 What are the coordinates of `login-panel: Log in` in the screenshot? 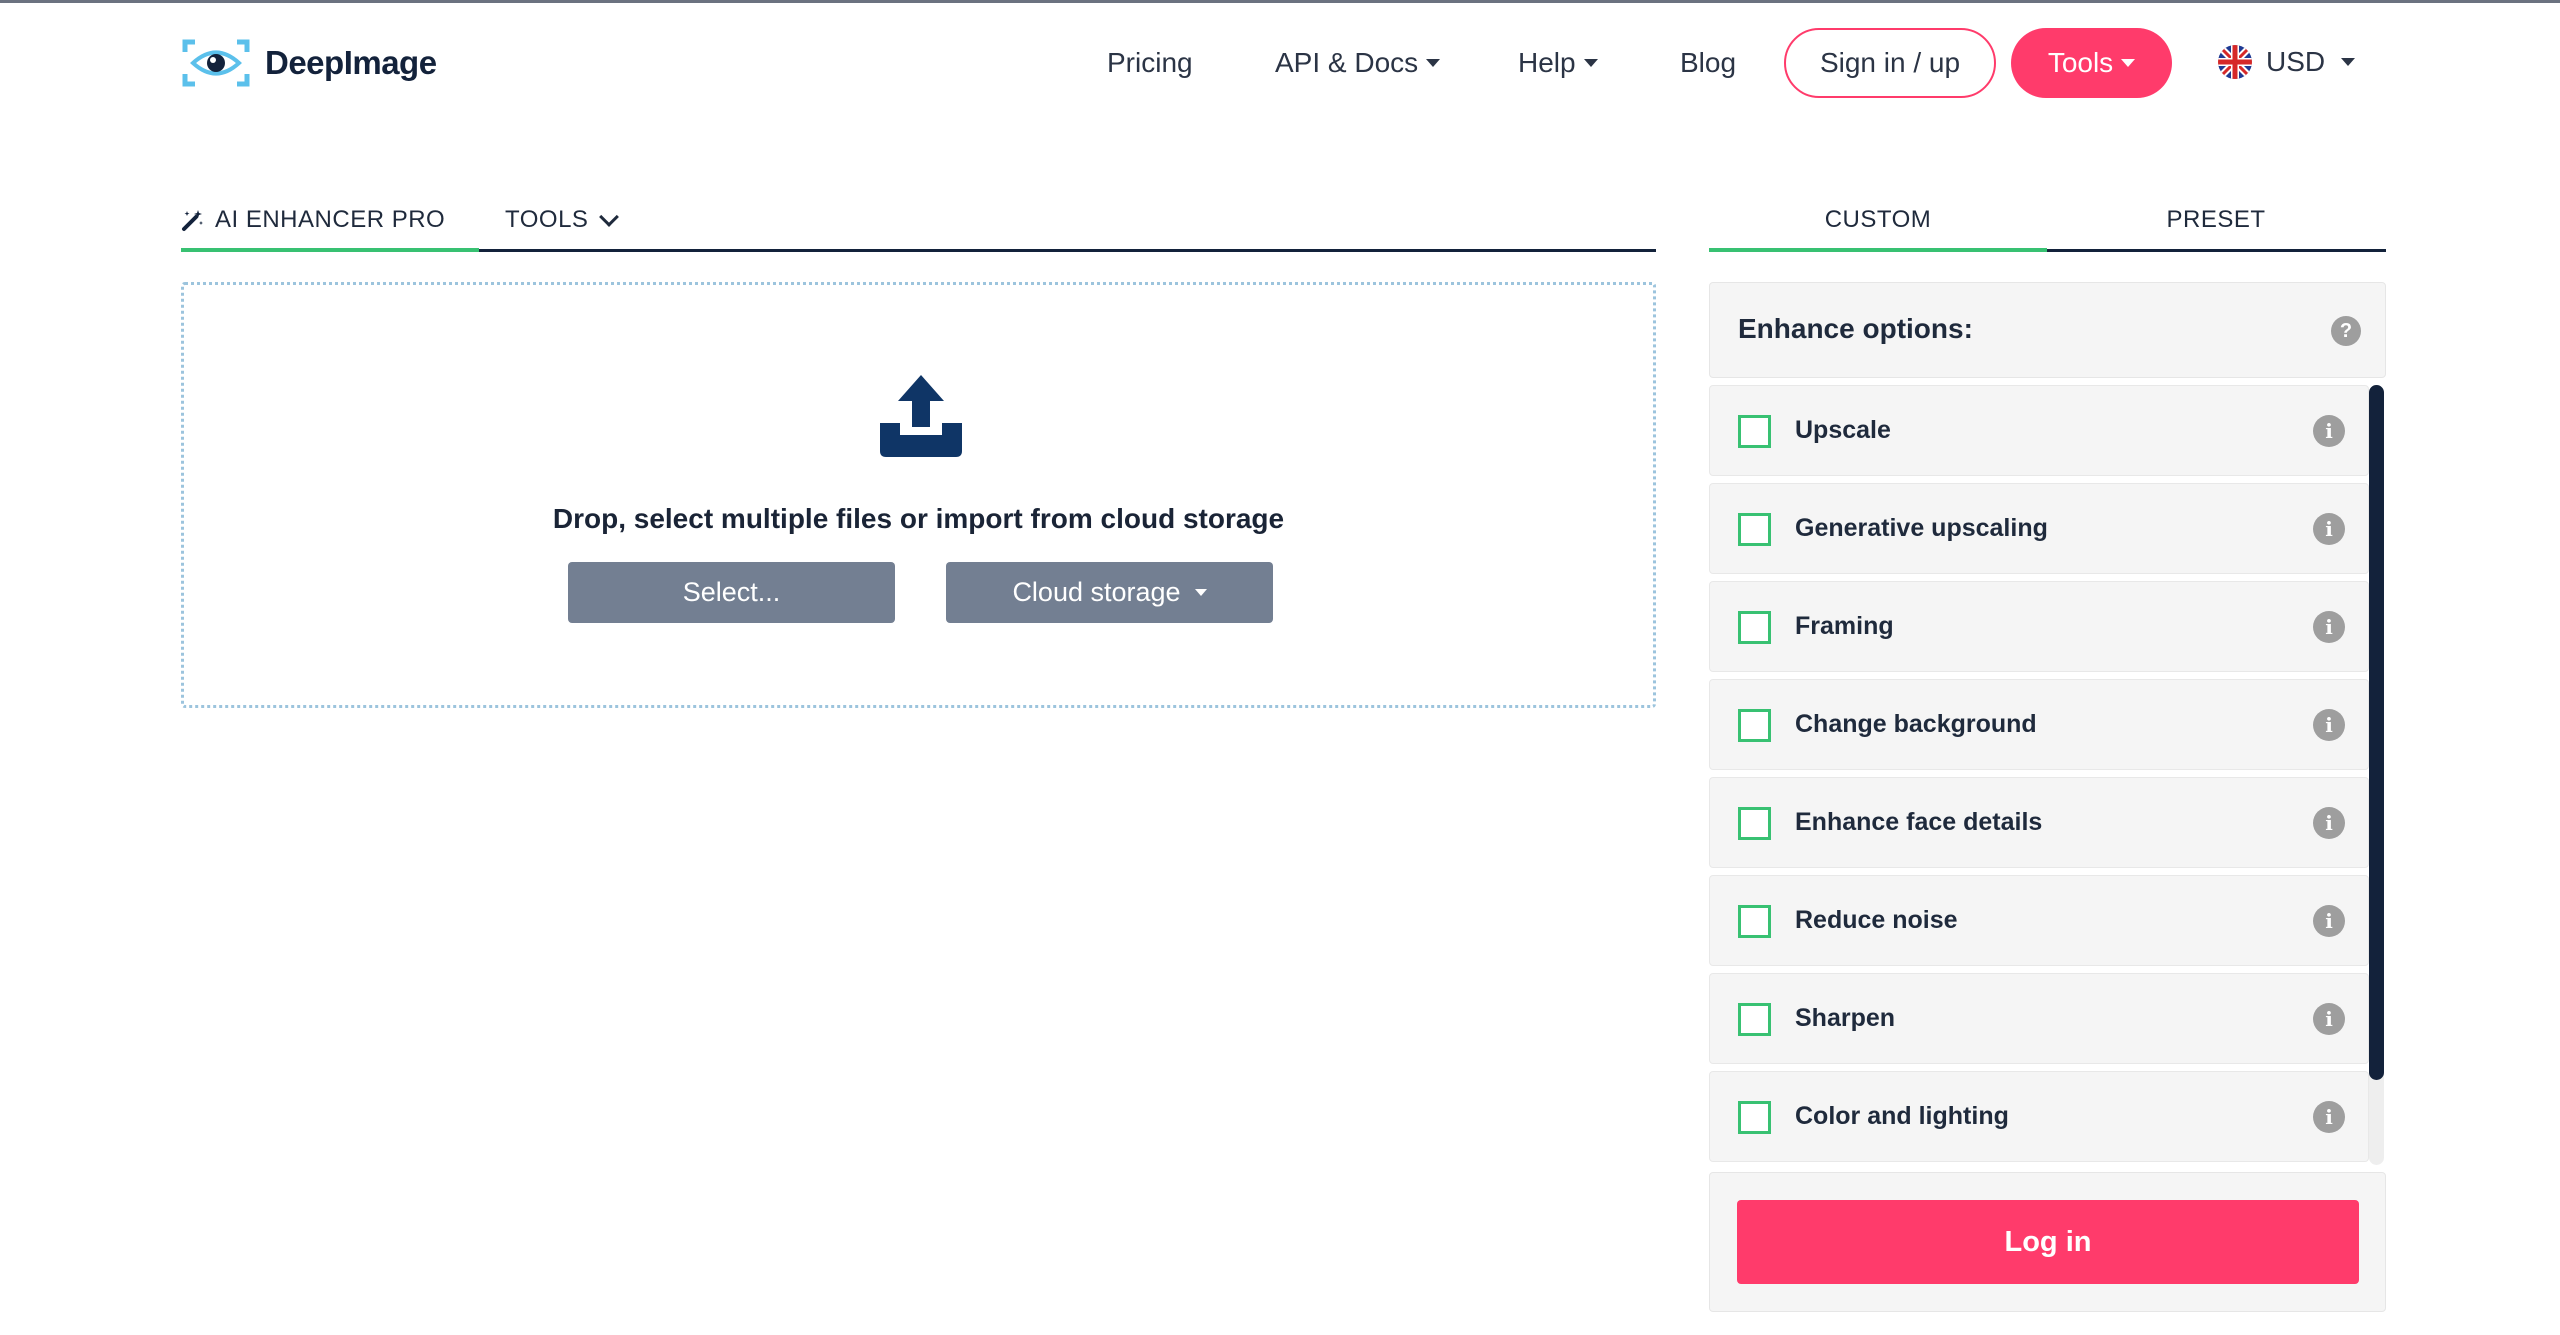 It's located at (2047, 1242).